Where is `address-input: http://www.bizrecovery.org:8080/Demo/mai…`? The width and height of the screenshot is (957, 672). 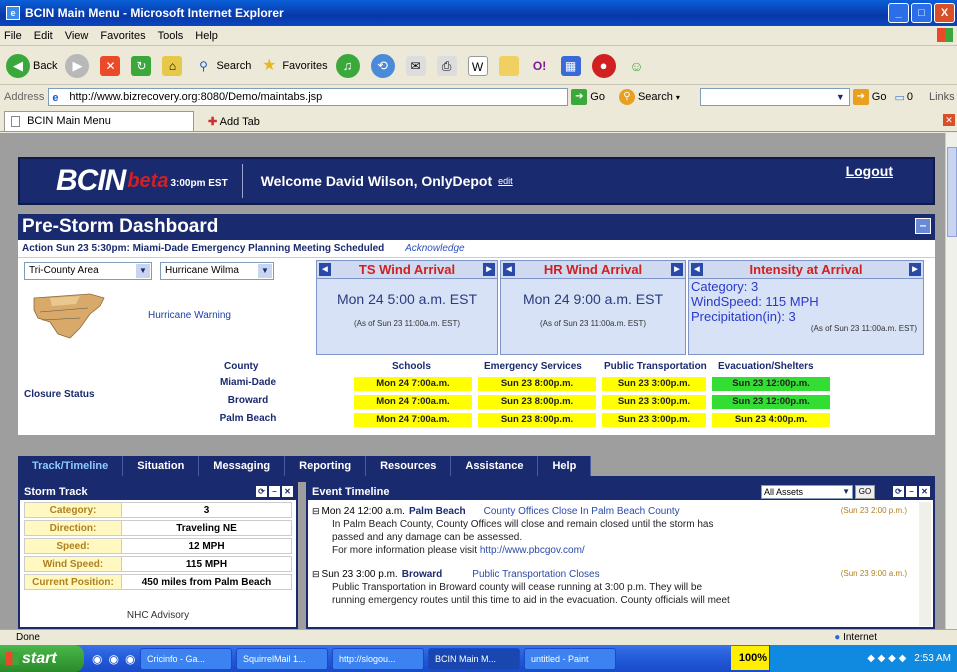 address-input: http://www.bizrecovery.org:8080/Demo/mai… is located at coordinates (308, 97).